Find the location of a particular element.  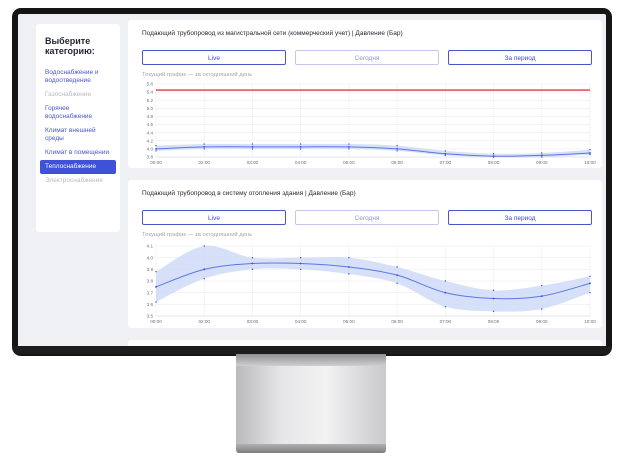

y-tick-label: 3.7 is located at coordinates (150, 292).